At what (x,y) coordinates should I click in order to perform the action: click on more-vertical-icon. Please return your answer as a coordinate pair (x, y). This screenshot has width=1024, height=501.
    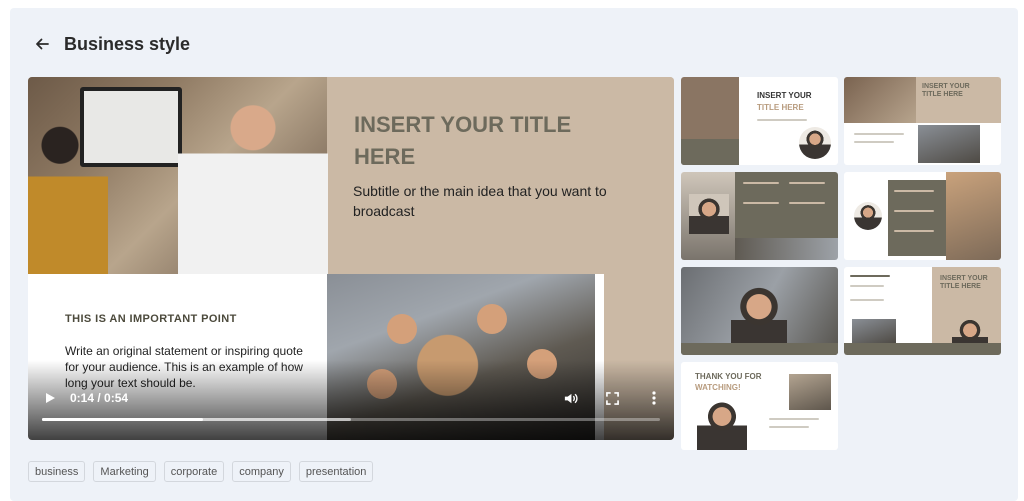
    Looking at the image, I should click on (654, 398).